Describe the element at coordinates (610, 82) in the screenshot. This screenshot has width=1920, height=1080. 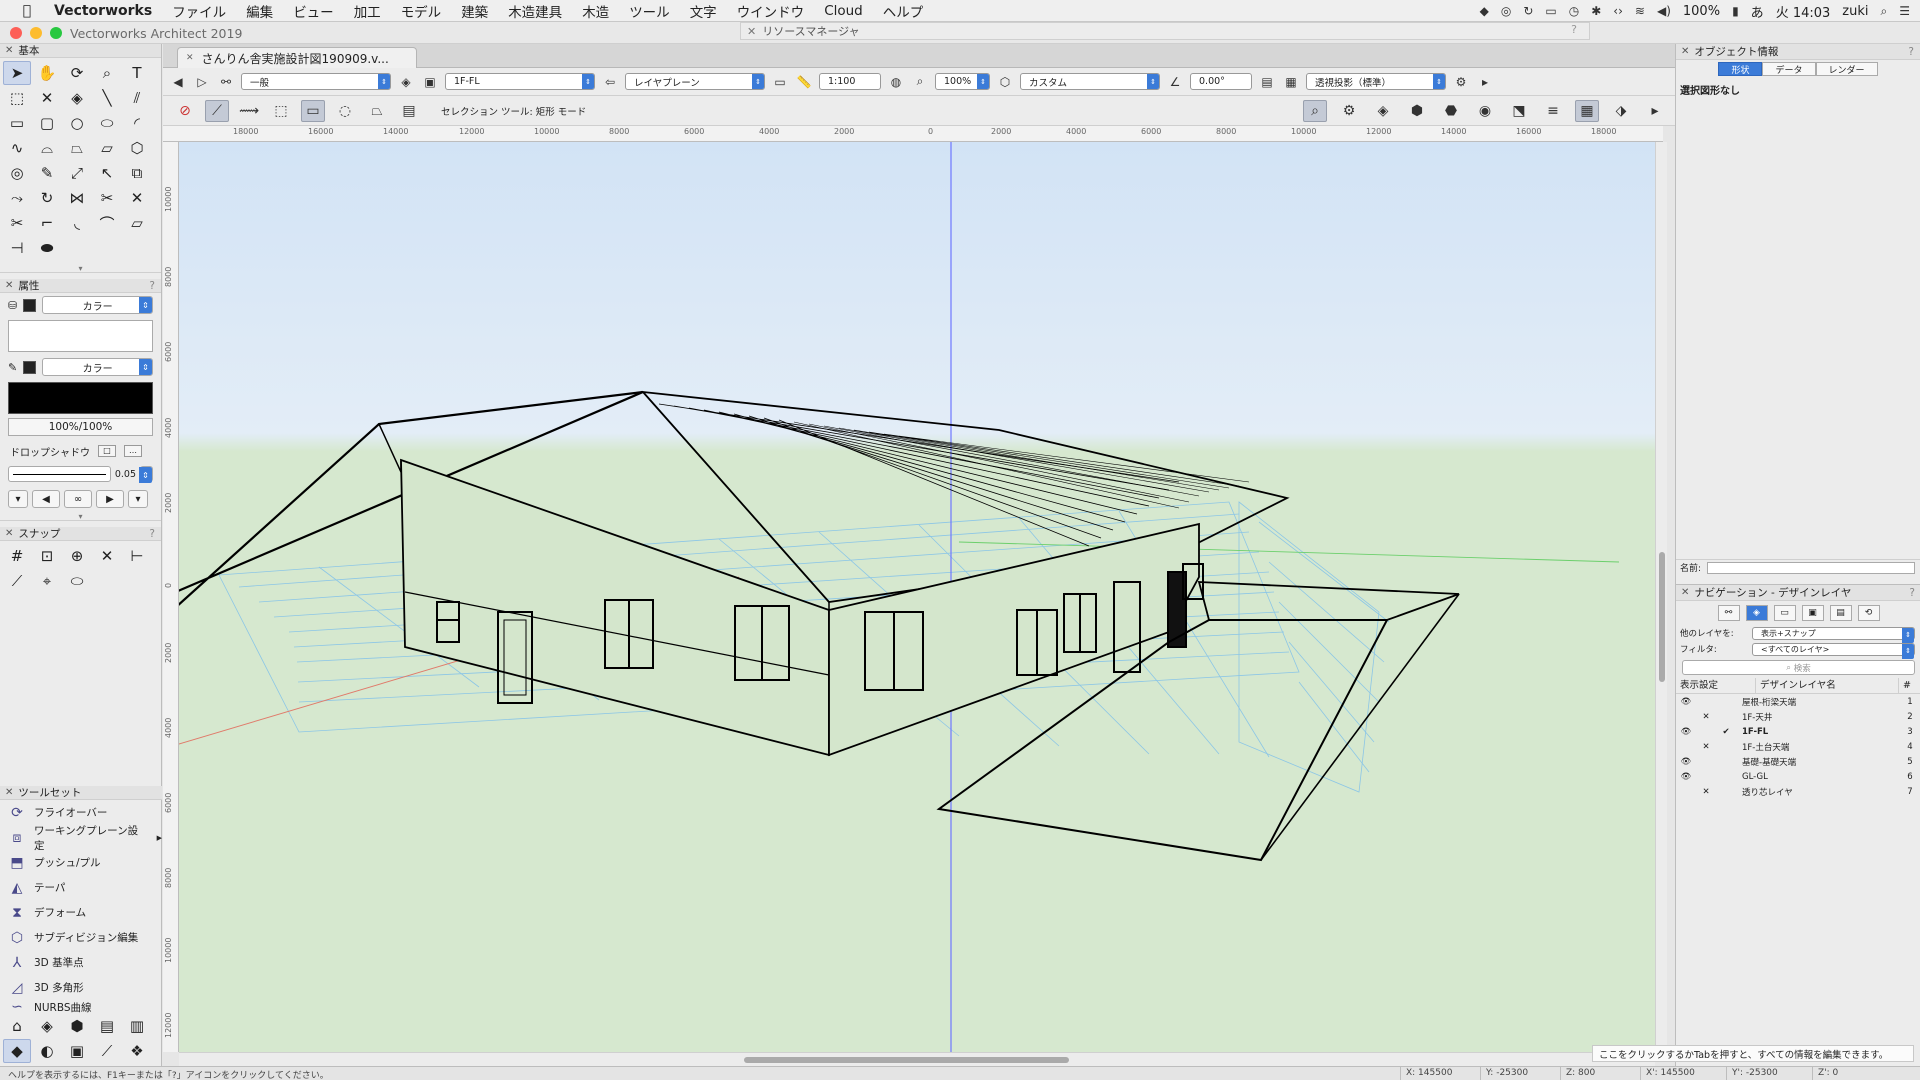
I see `plane-icon: ⇦` at that location.